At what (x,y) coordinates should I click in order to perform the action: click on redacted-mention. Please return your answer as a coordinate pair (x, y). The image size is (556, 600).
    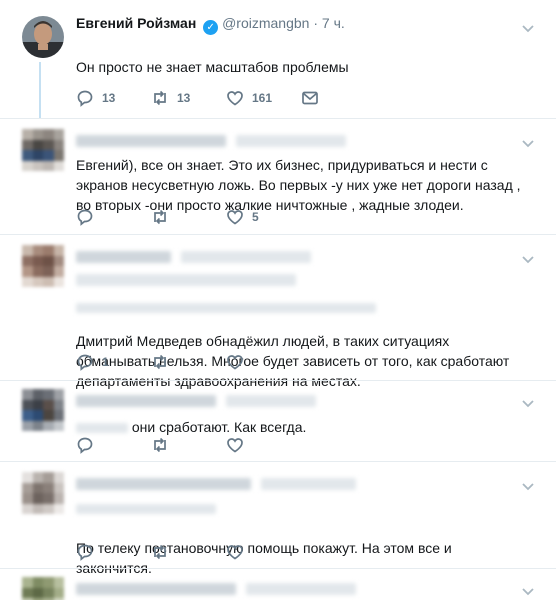
    Looking at the image, I should click on (102, 428).